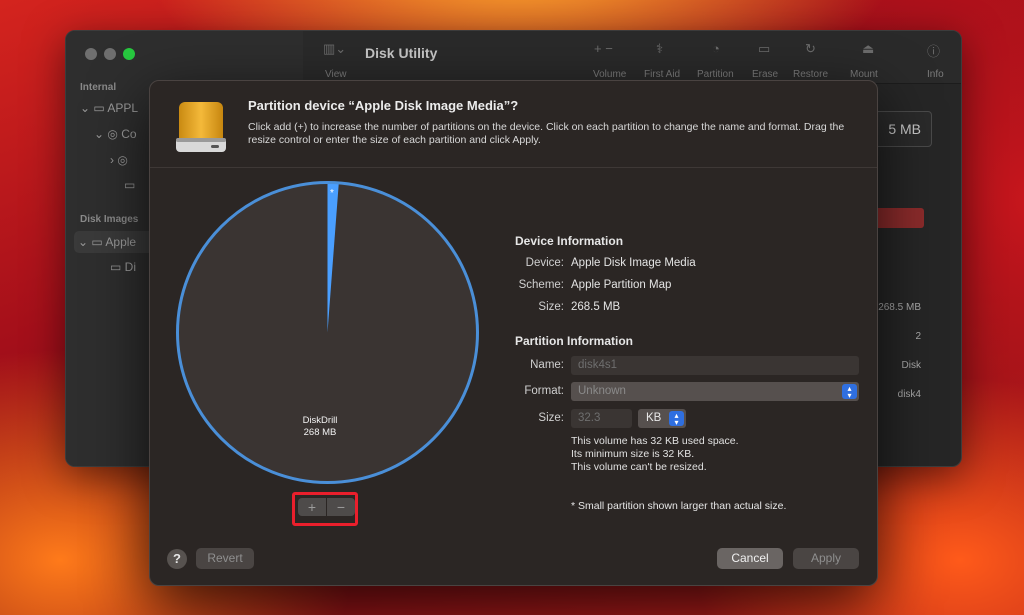 The image size is (1024, 615). What do you see at coordinates (639, 467) in the screenshot?
I see `volume-note-resize: This volume can't be resized.` at bounding box center [639, 467].